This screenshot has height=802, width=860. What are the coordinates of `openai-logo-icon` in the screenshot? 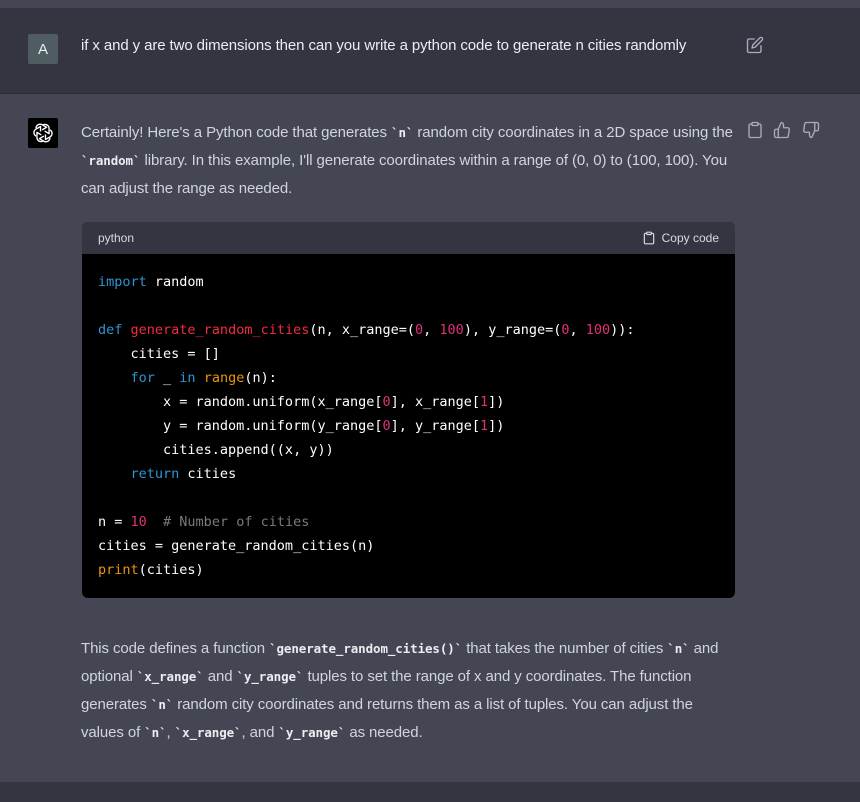 It's located at (43, 133).